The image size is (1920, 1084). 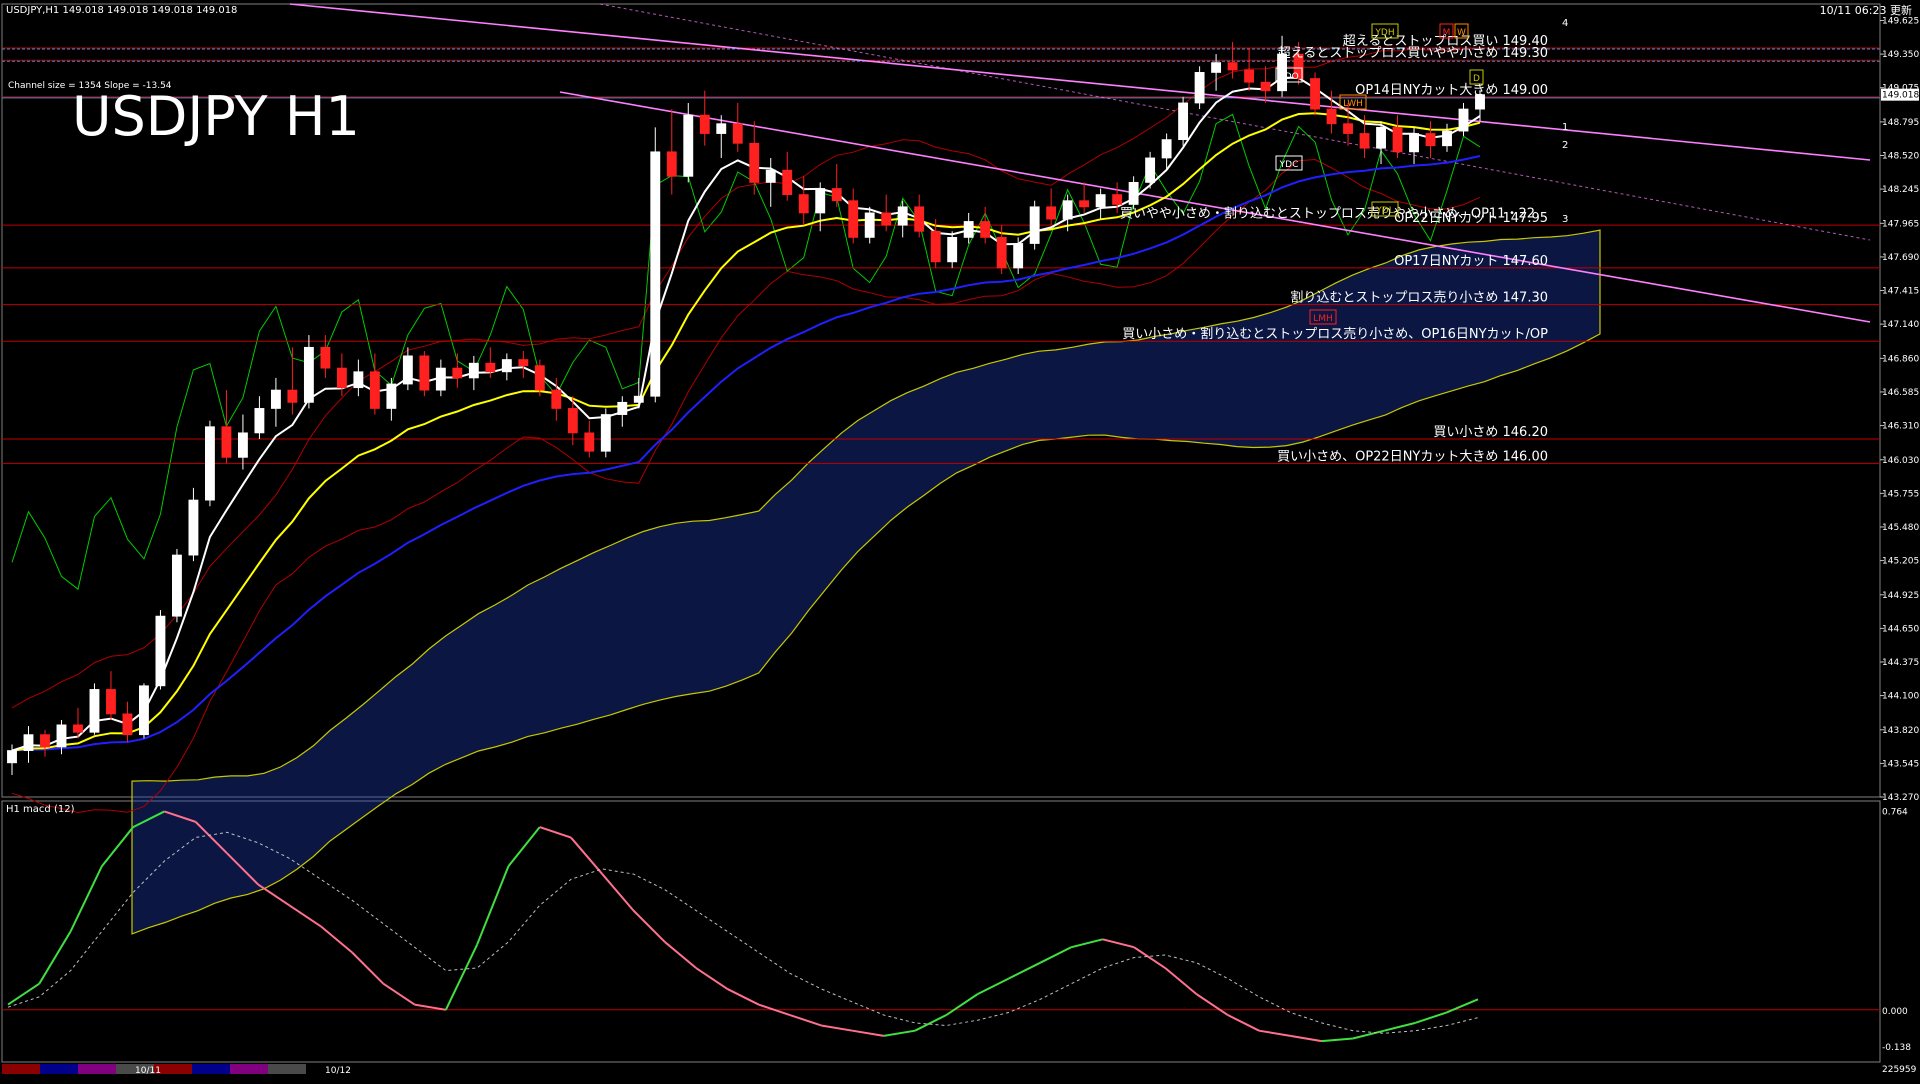 What do you see at coordinates (1900, 528) in the screenshot?
I see `y-tick-label-15: 145.480` at bounding box center [1900, 528].